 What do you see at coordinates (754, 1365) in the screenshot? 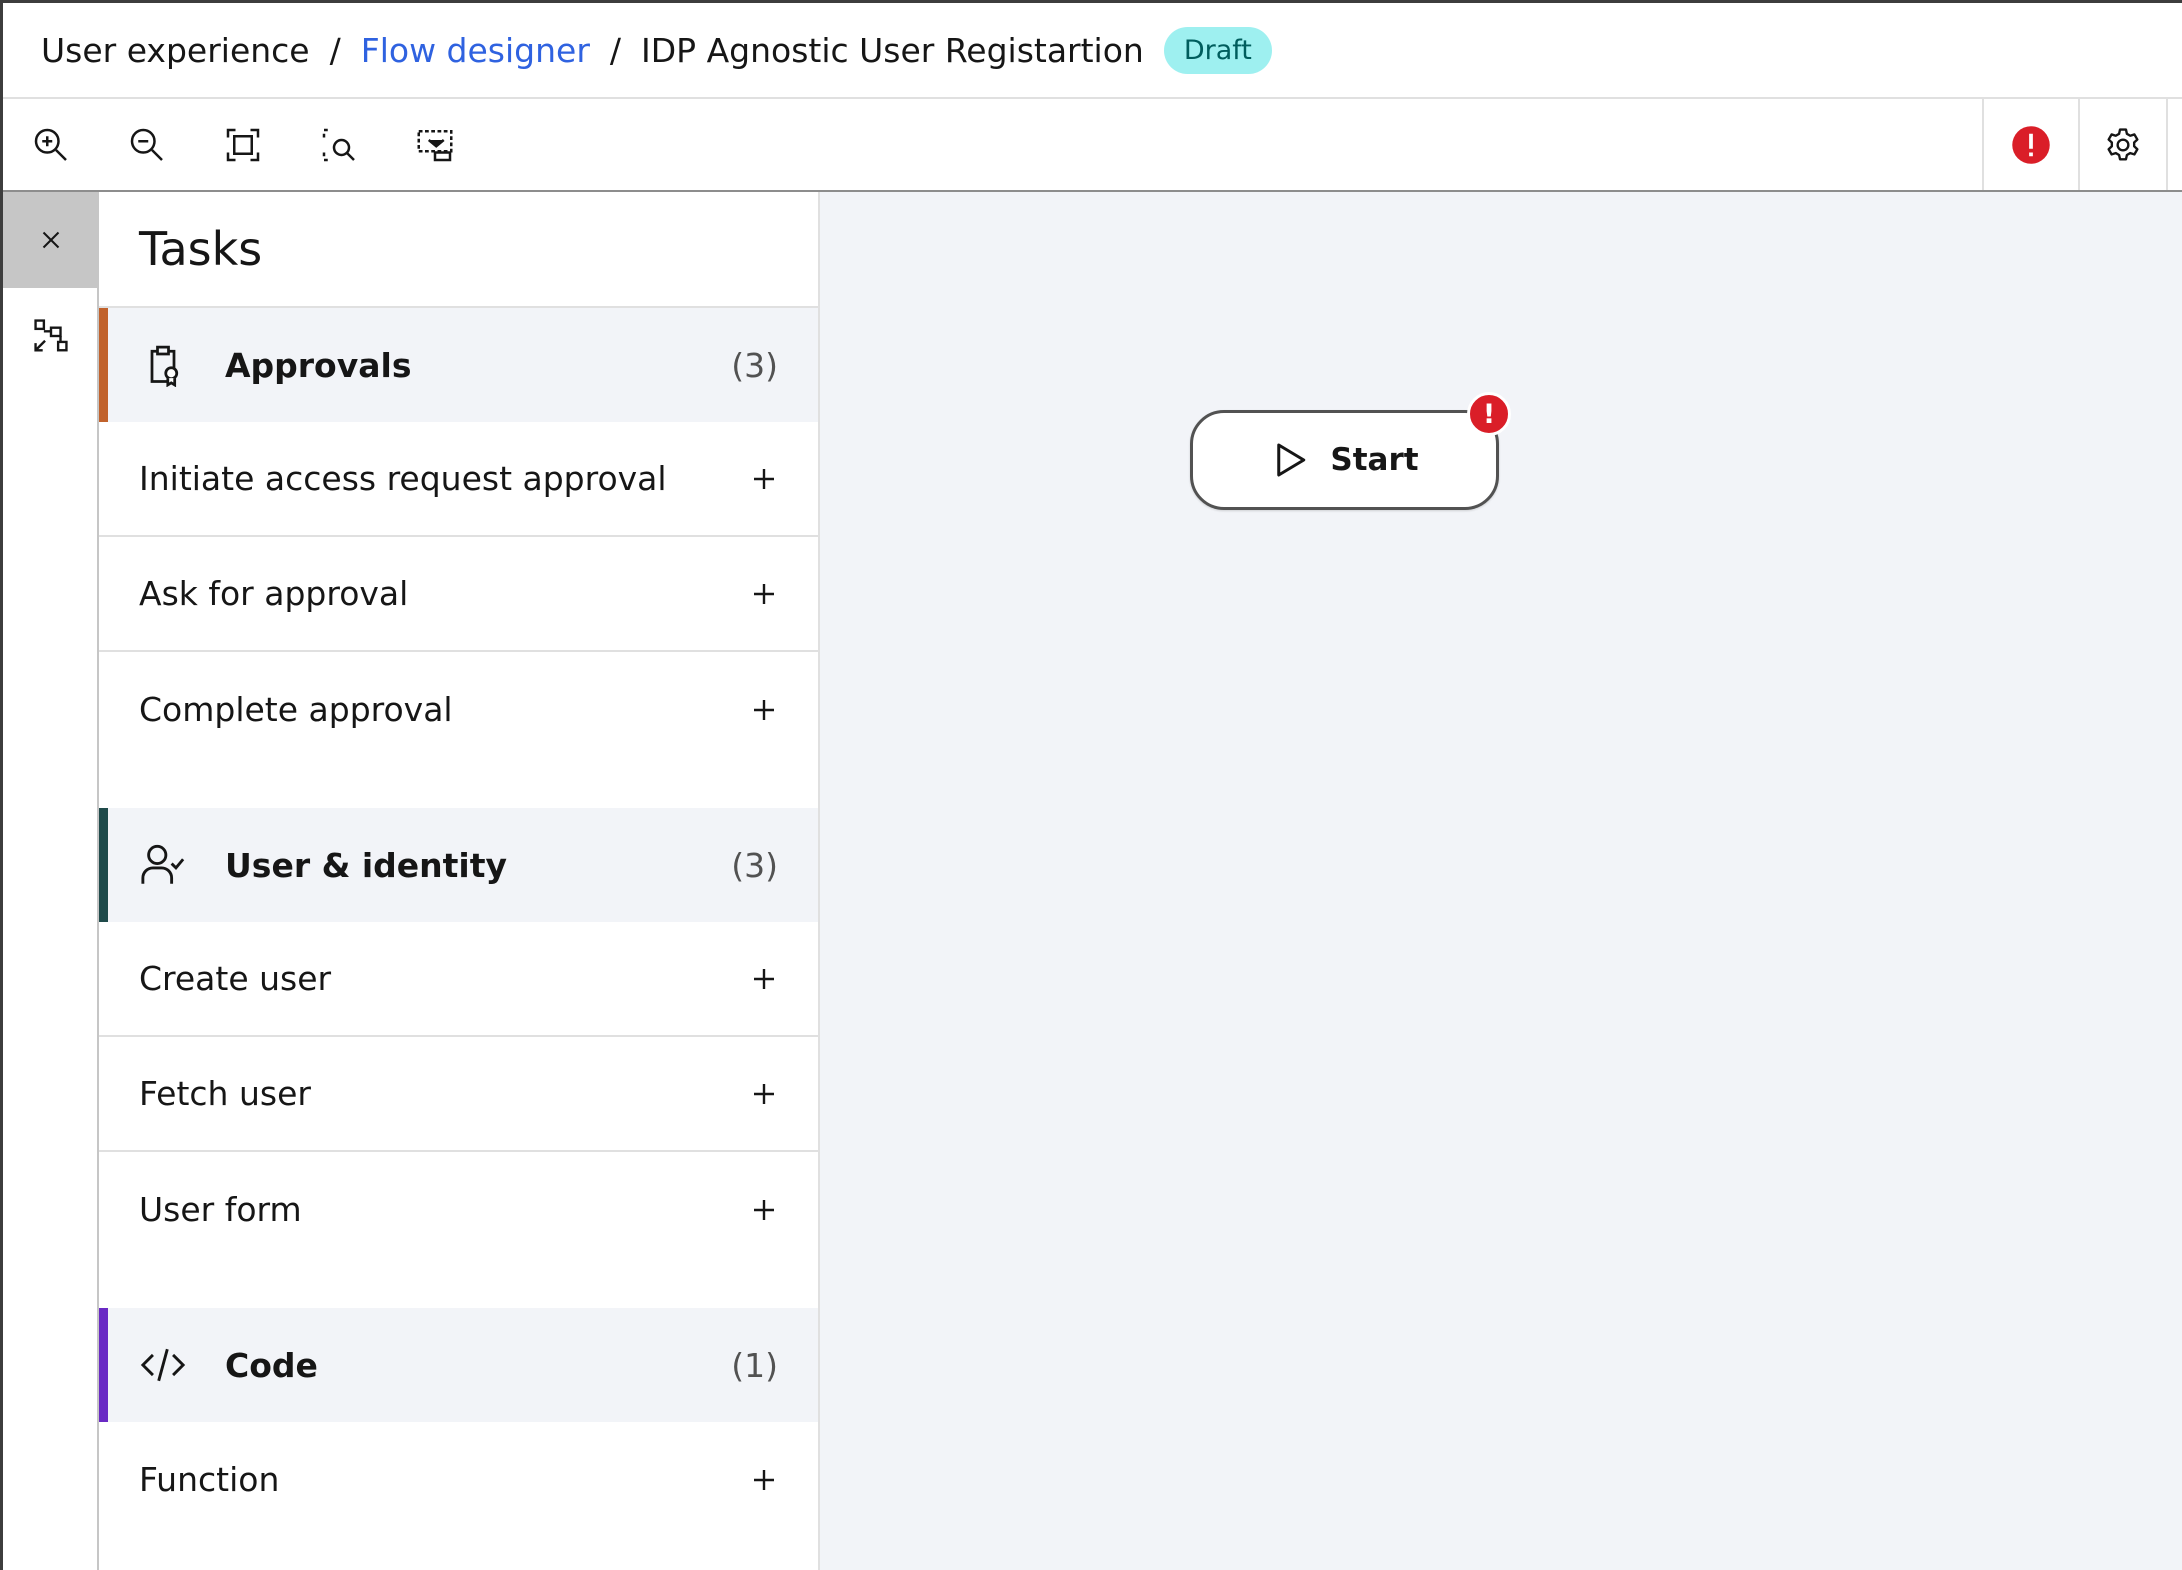
I see `category-count: (1)` at bounding box center [754, 1365].